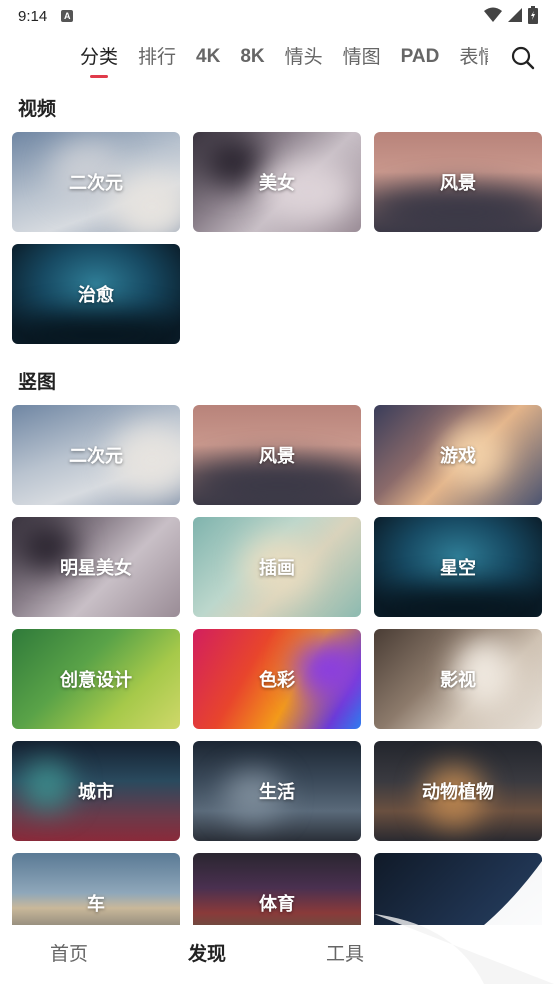 The image size is (554, 984). I want to click on tile-label: 创意设计, so click(96, 680).